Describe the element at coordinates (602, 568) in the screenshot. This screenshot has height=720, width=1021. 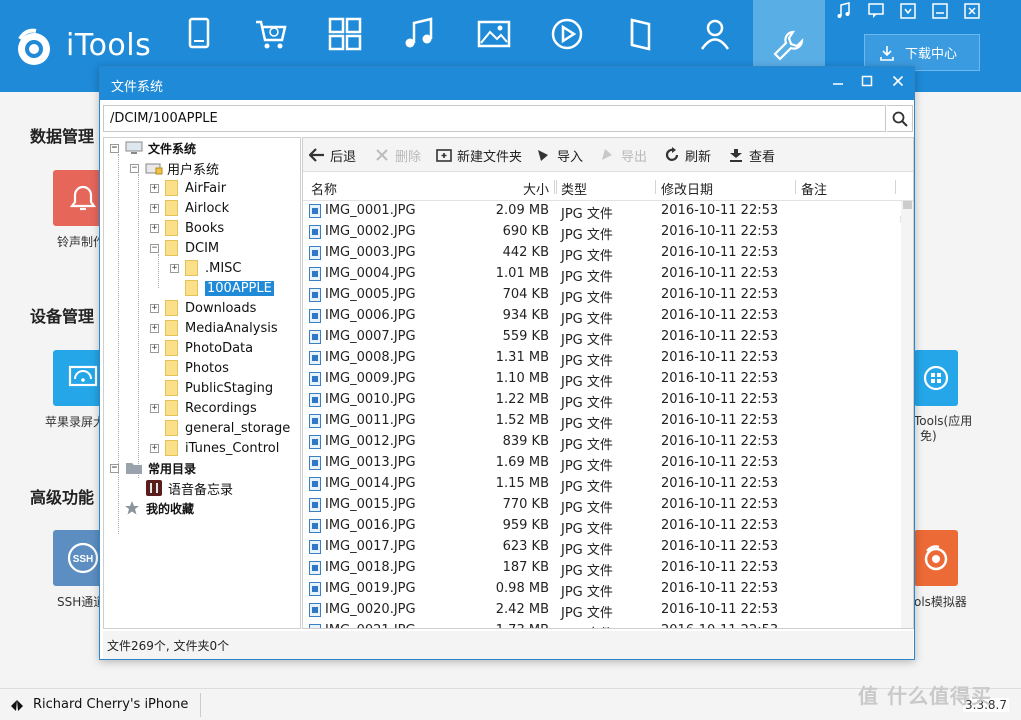
I see `file-row: IMG_0018.JPG 187 KB JPG 文件 2016-10-11 22:53` at that location.